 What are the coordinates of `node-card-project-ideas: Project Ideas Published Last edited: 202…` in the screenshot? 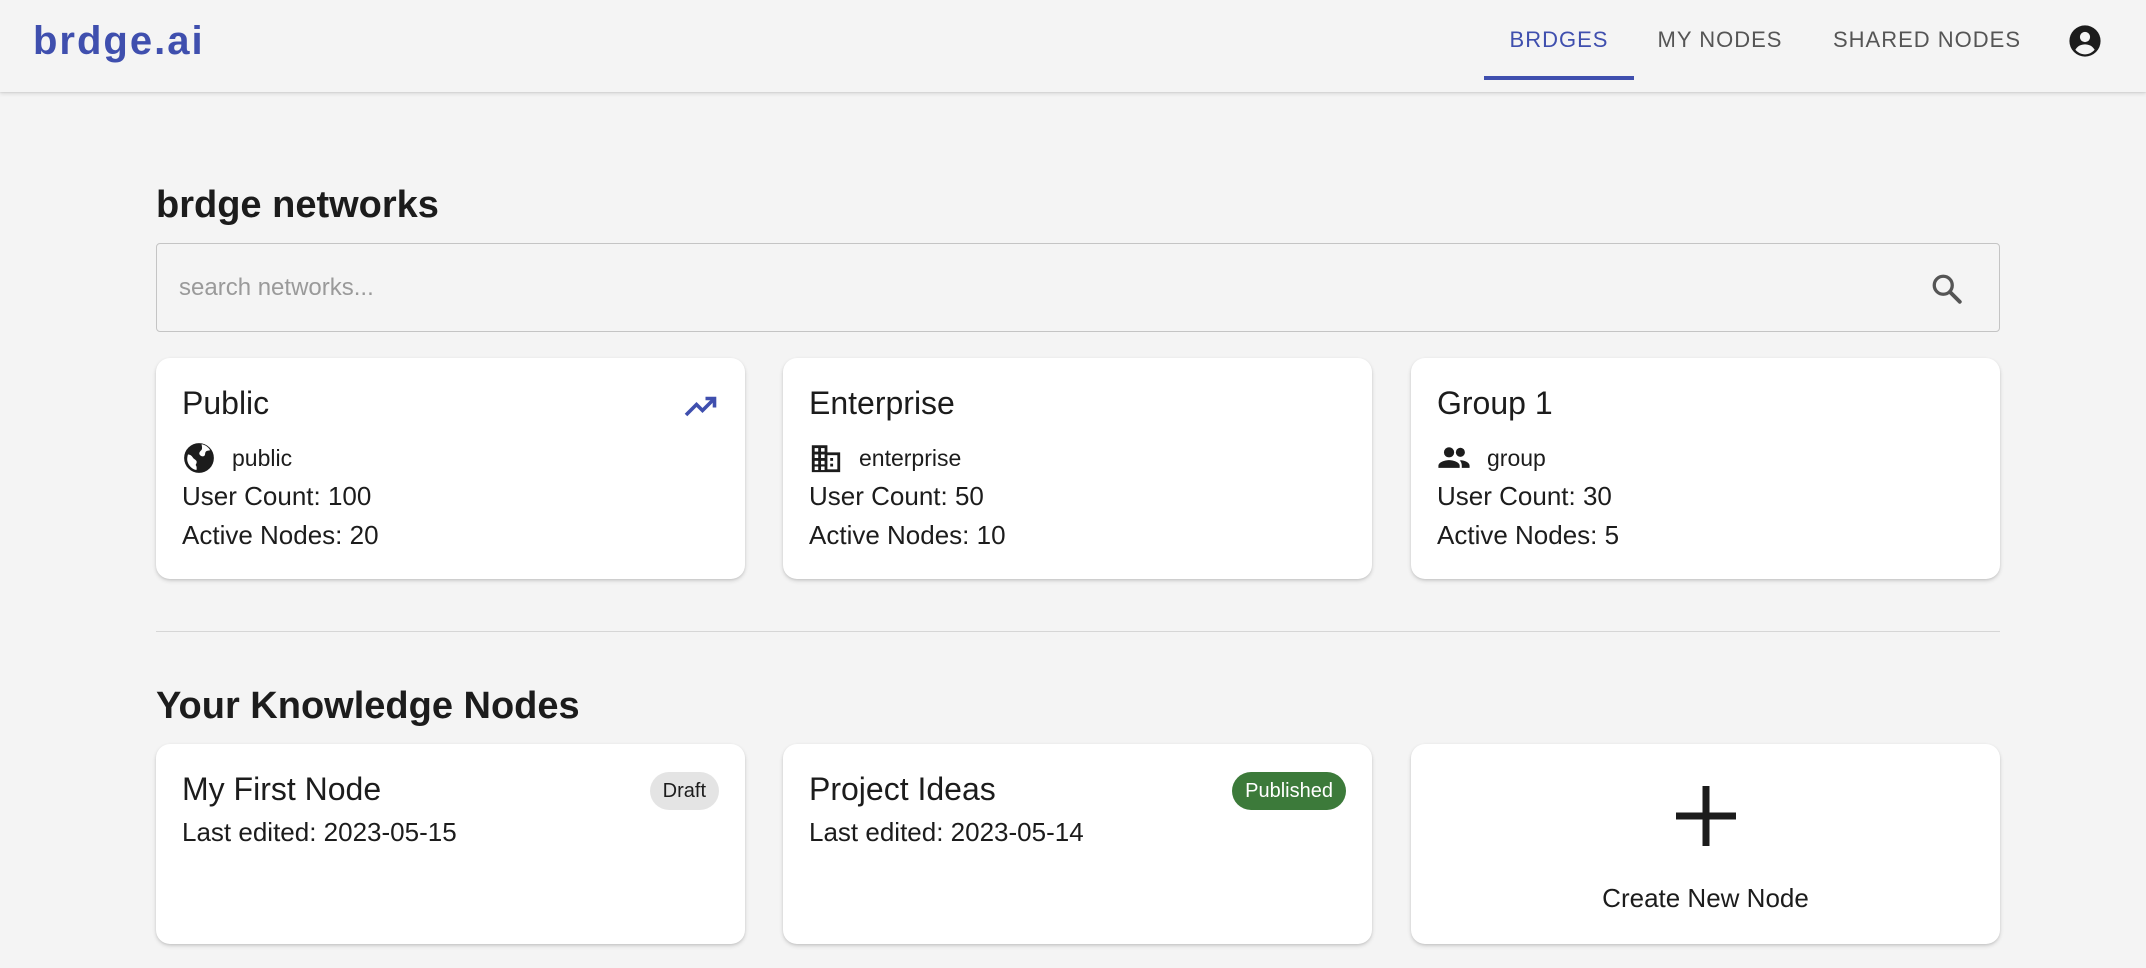 It's located at (1077, 844).